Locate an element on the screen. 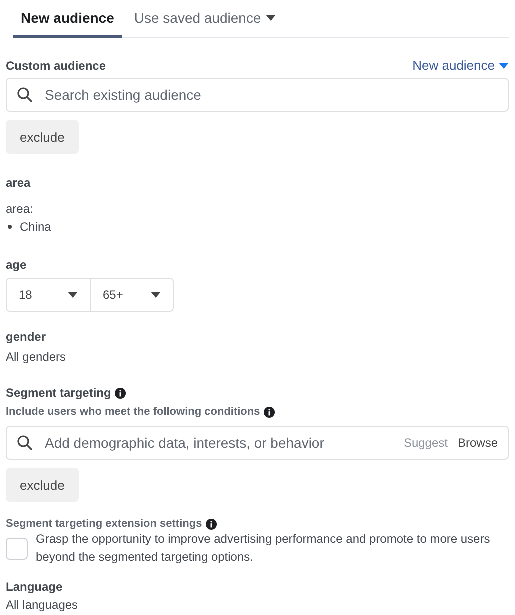 Image resolution: width=515 pixels, height=615 pixels. search-field: Search existing audience is located at coordinates (257, 95).